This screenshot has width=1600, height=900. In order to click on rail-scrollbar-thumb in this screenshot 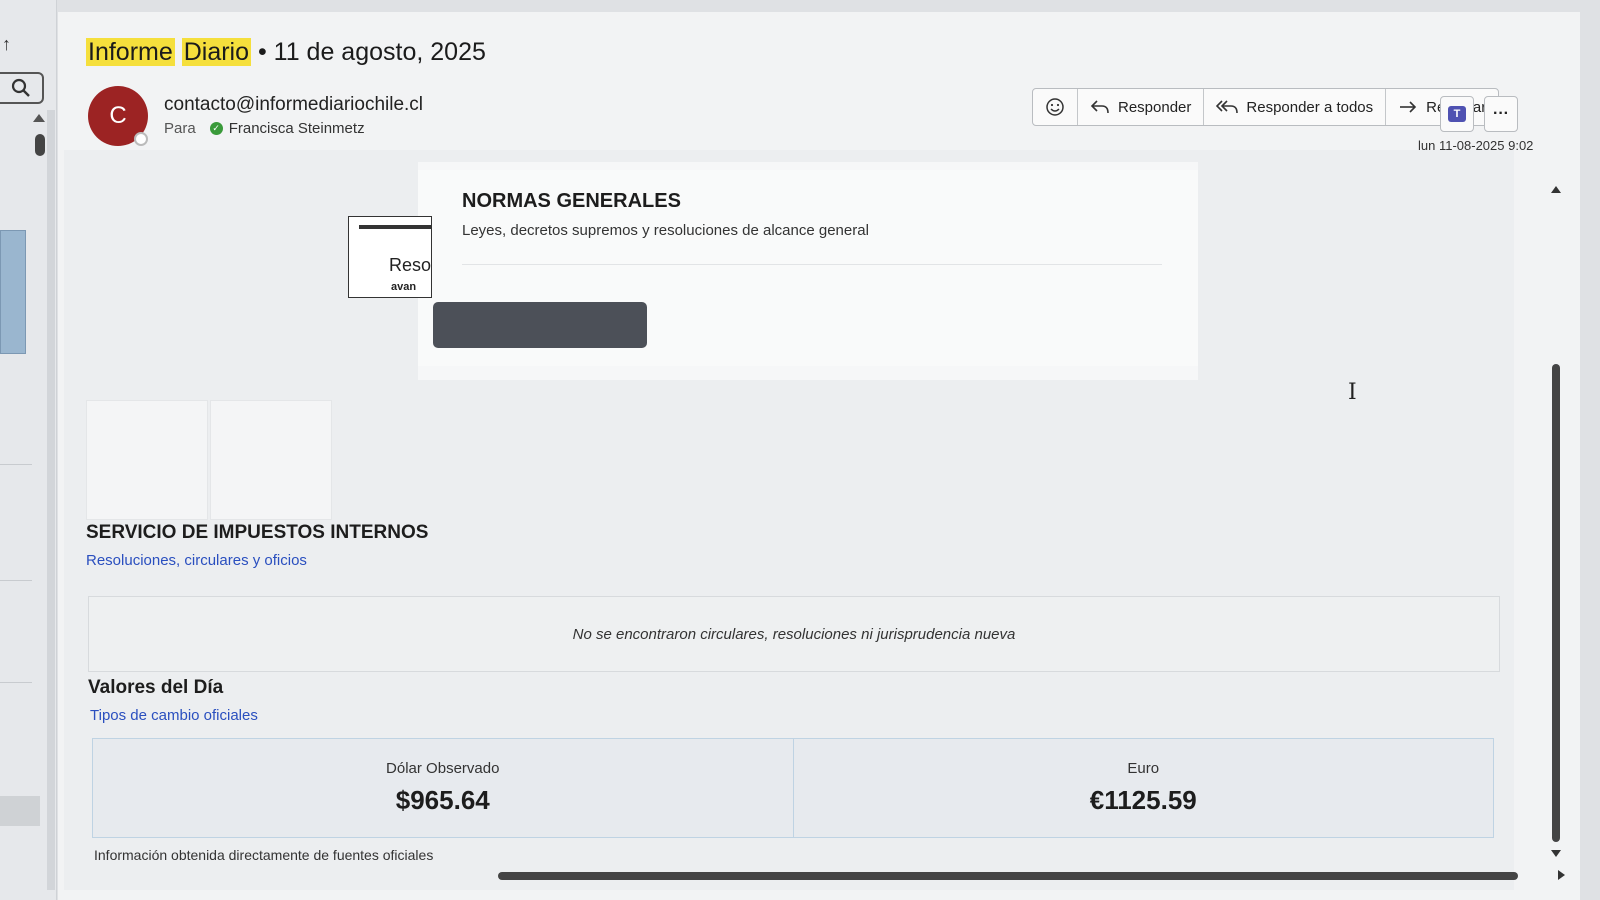, I will do `click(40, 145)`.